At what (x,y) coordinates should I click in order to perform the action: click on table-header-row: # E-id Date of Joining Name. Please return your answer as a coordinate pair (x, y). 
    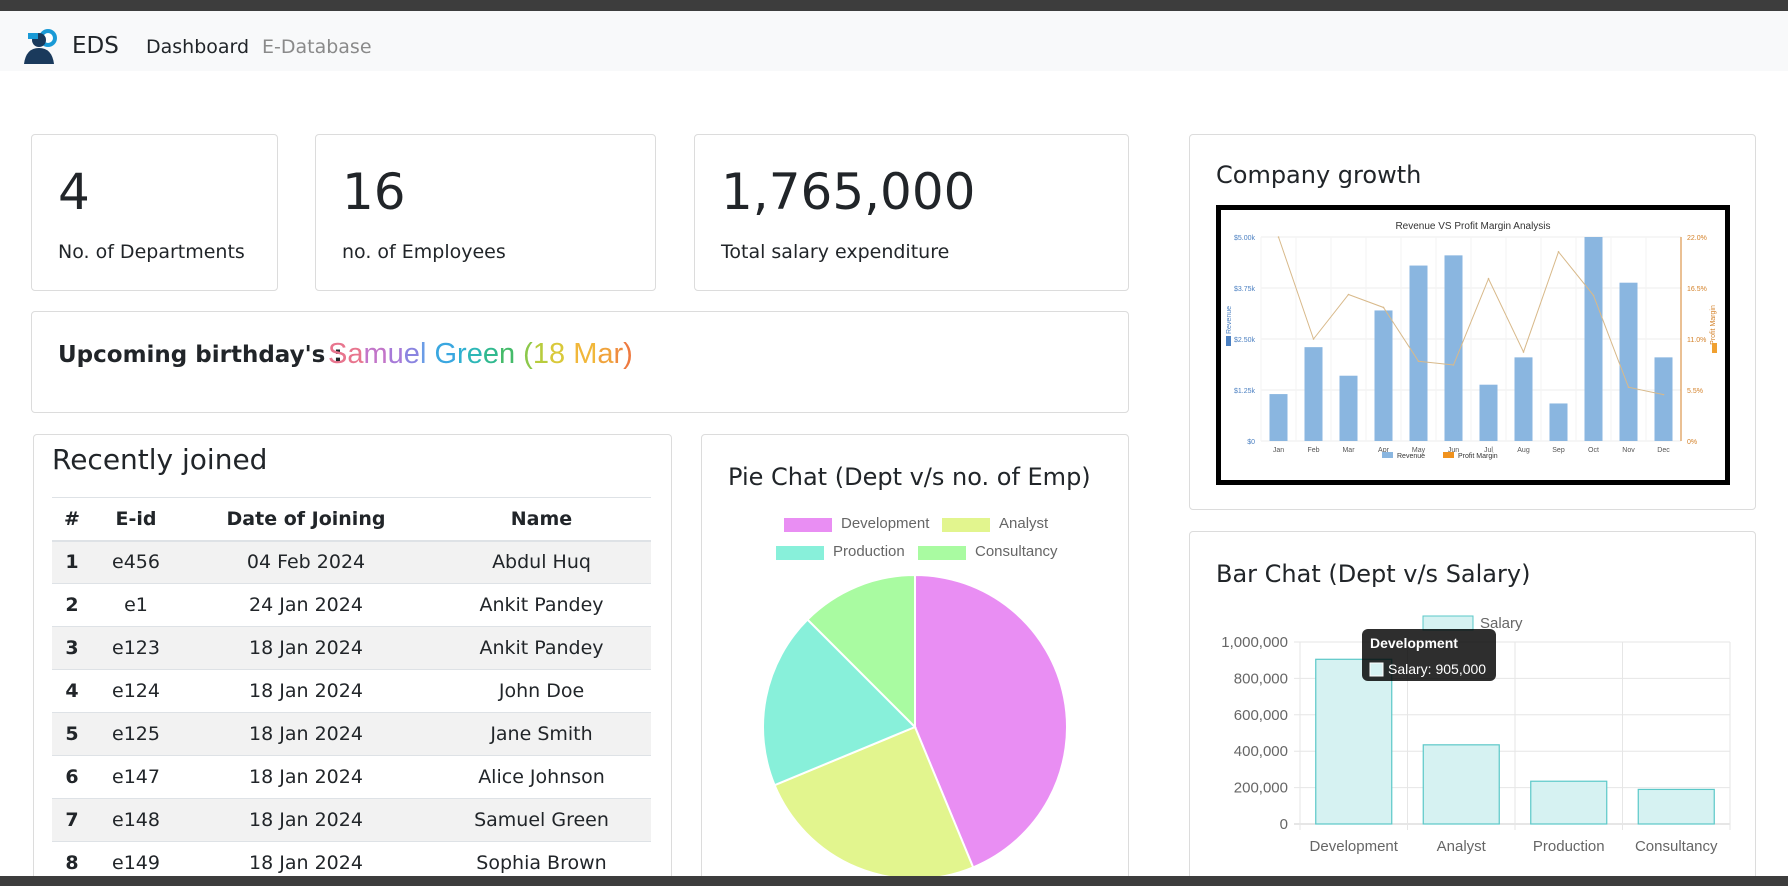
    Looking at the image, I should click on (351, 519).